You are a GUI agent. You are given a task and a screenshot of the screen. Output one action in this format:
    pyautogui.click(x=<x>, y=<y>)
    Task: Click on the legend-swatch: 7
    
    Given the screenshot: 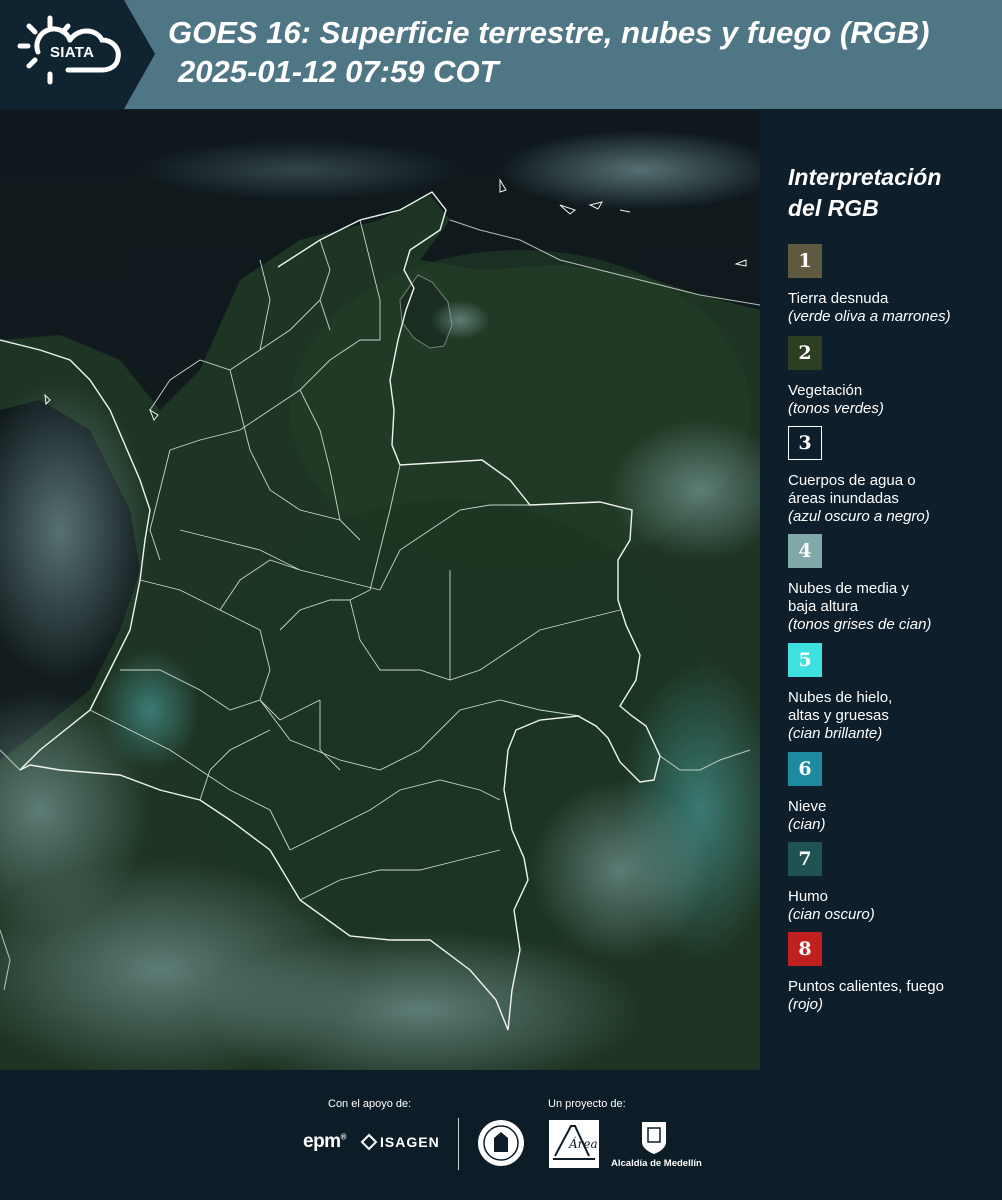 What is the action you would take?
    pyautogui.click(x=805, y=859)
    